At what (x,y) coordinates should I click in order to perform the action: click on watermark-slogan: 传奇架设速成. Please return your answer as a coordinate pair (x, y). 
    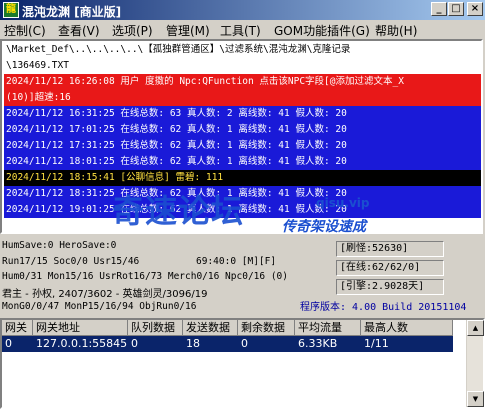
    Looking at the image, I should click on (324, 227).